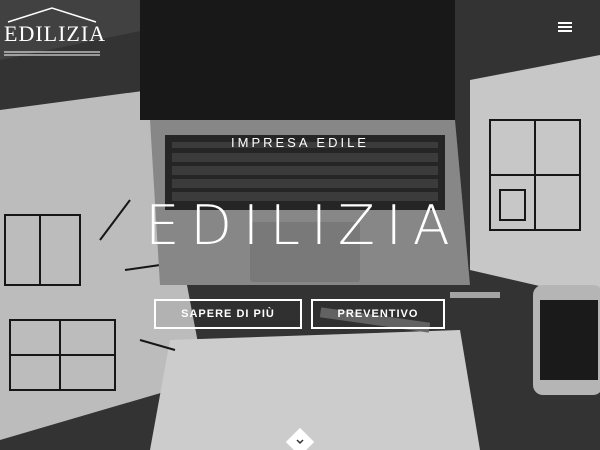  What do you see at coordinates (228, 314) in the screenshot?
I see `learn-more-button: SAPERE DI PIÙ` at bounding box center [228, 314].